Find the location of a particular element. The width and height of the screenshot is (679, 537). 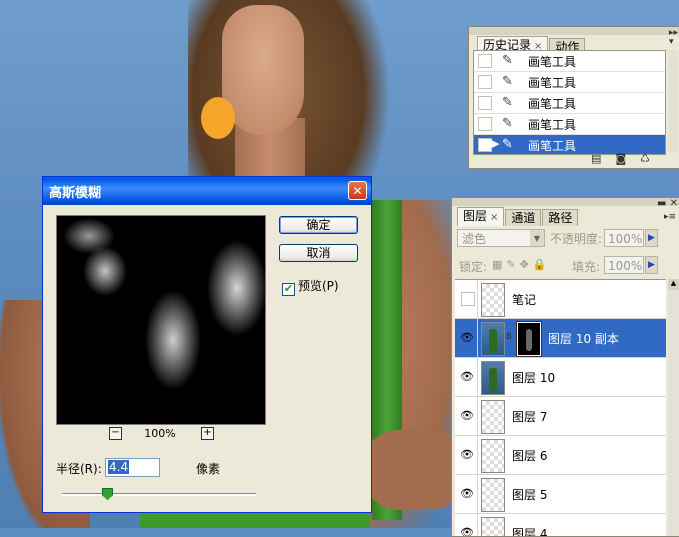

opacity-label: 不透明度: is located at coordinates (576, 239).